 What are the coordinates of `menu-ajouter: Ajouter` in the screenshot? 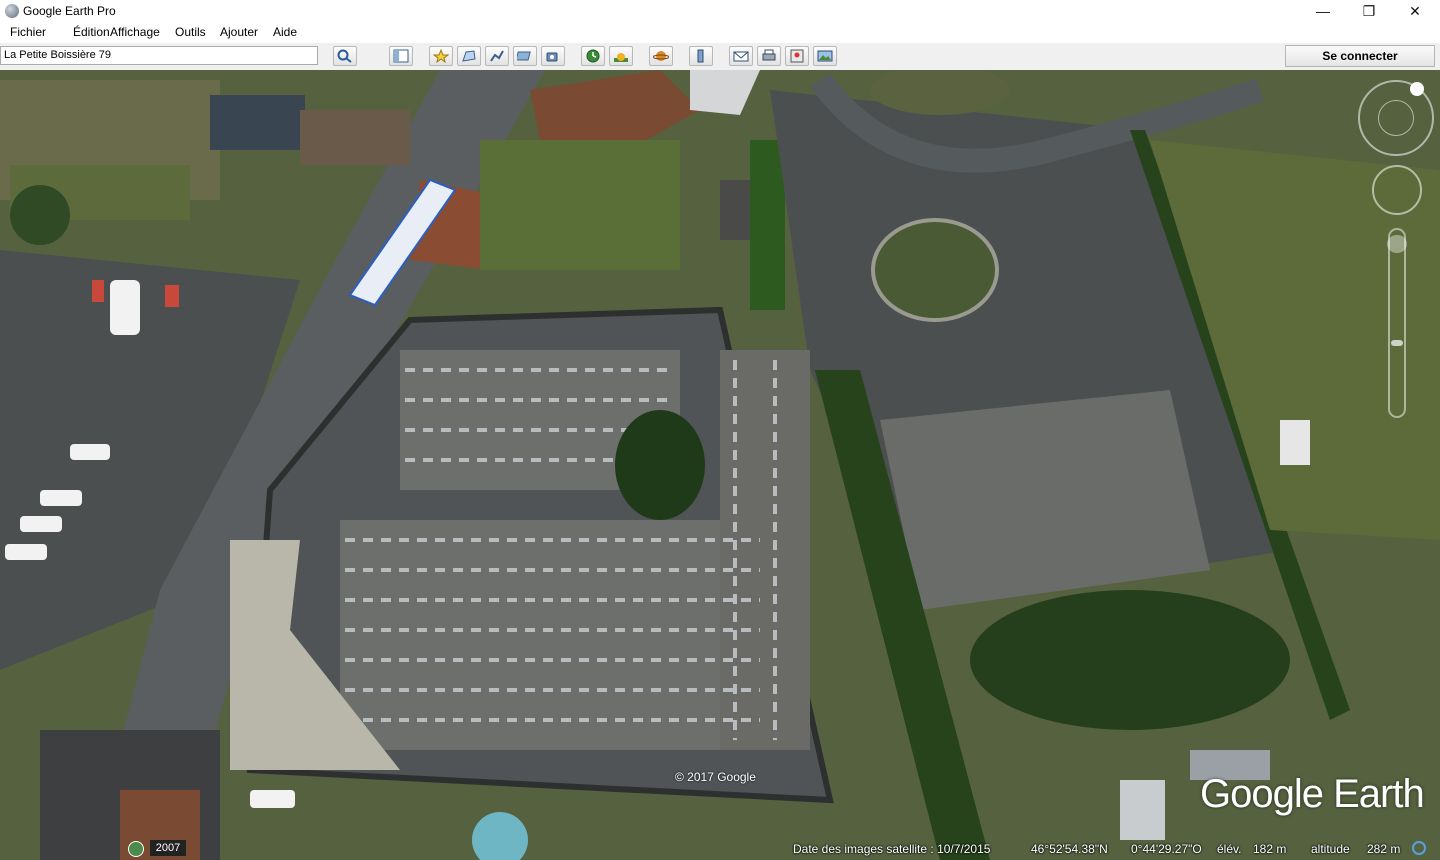 It's located at (239, 32).